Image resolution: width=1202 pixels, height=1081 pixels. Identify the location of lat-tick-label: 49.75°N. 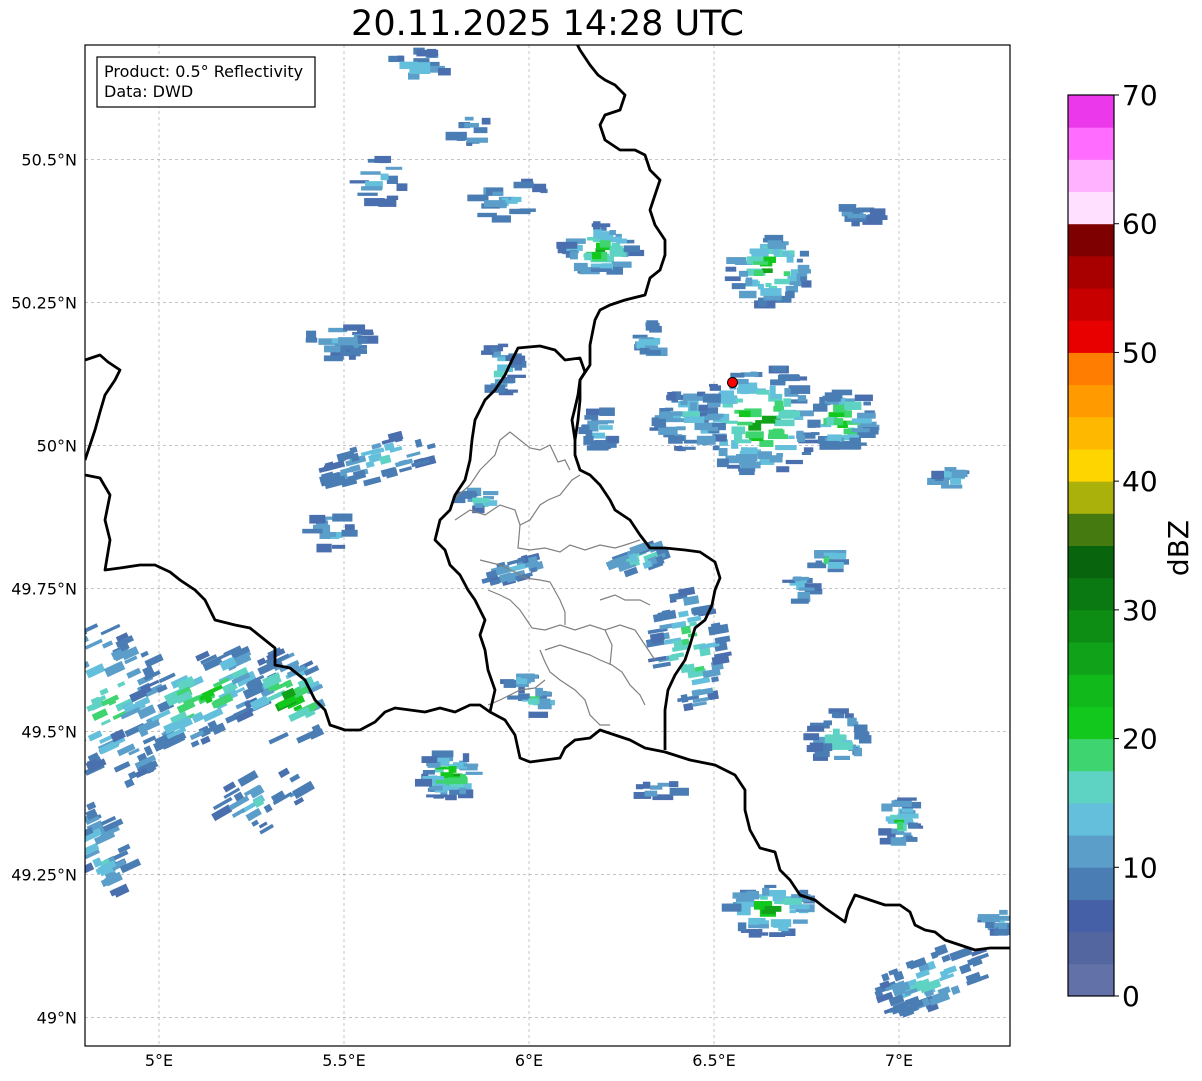
(44, 588).